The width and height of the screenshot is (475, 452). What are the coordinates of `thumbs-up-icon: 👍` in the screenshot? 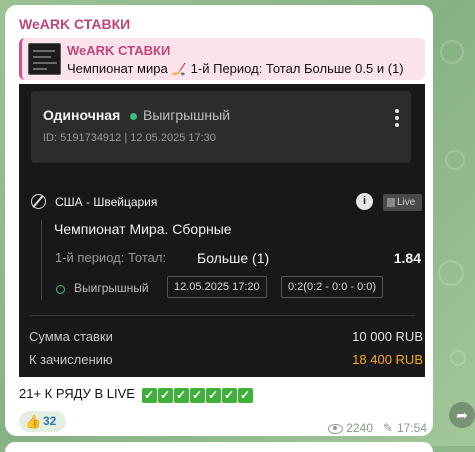 It's located at (33, 421).